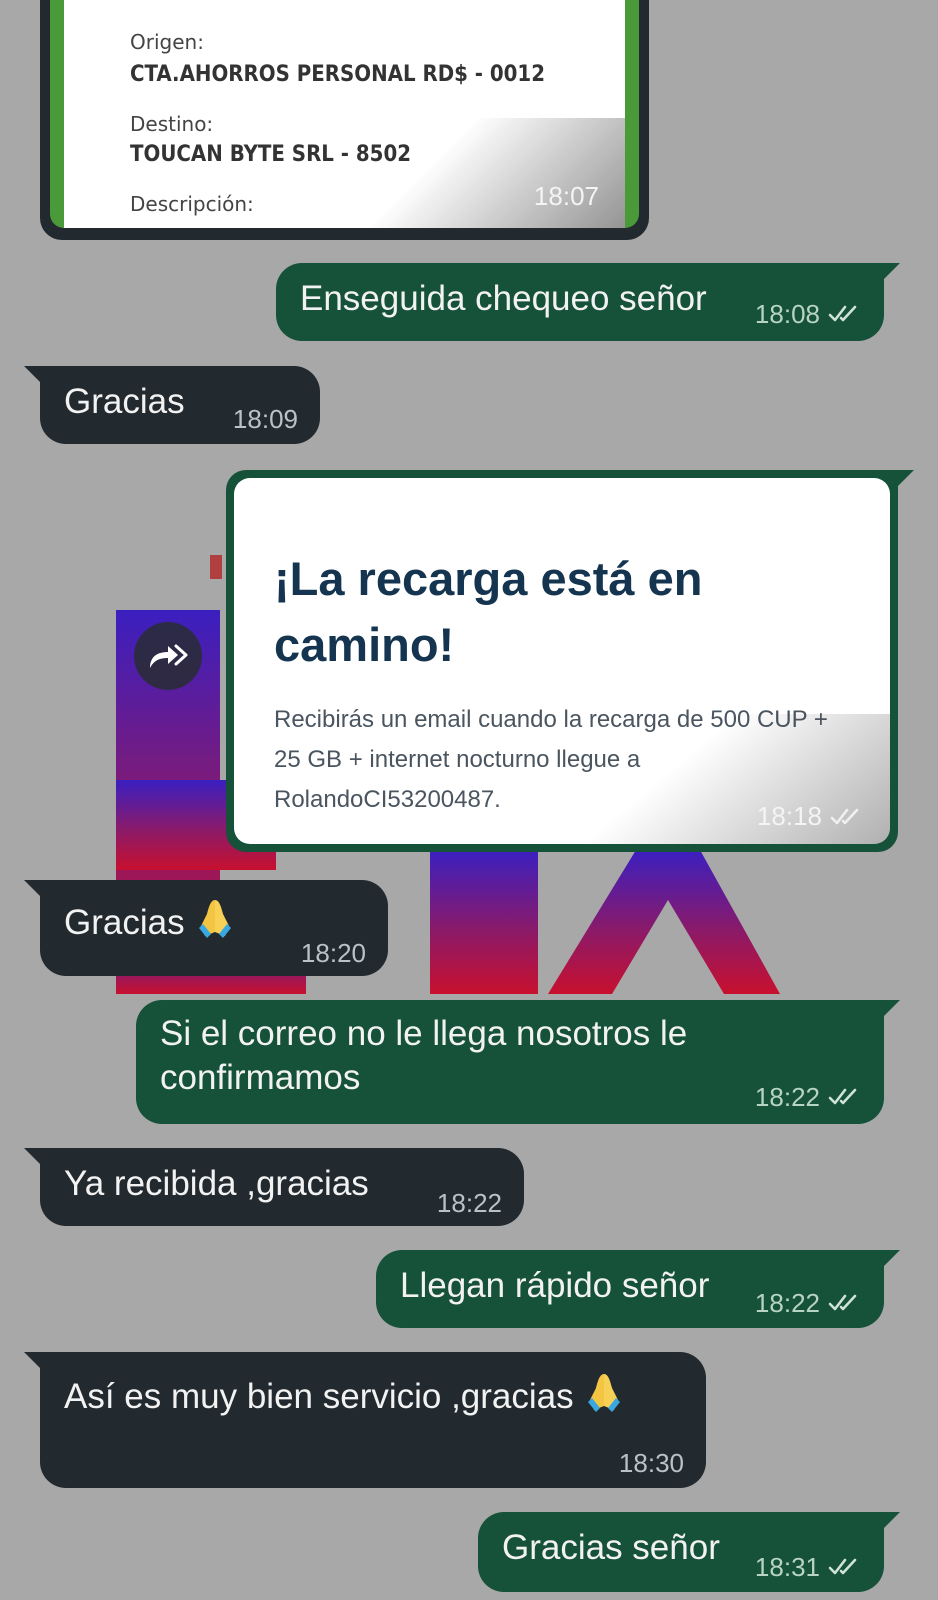  I want to click on forward-button, so click(168, 656).